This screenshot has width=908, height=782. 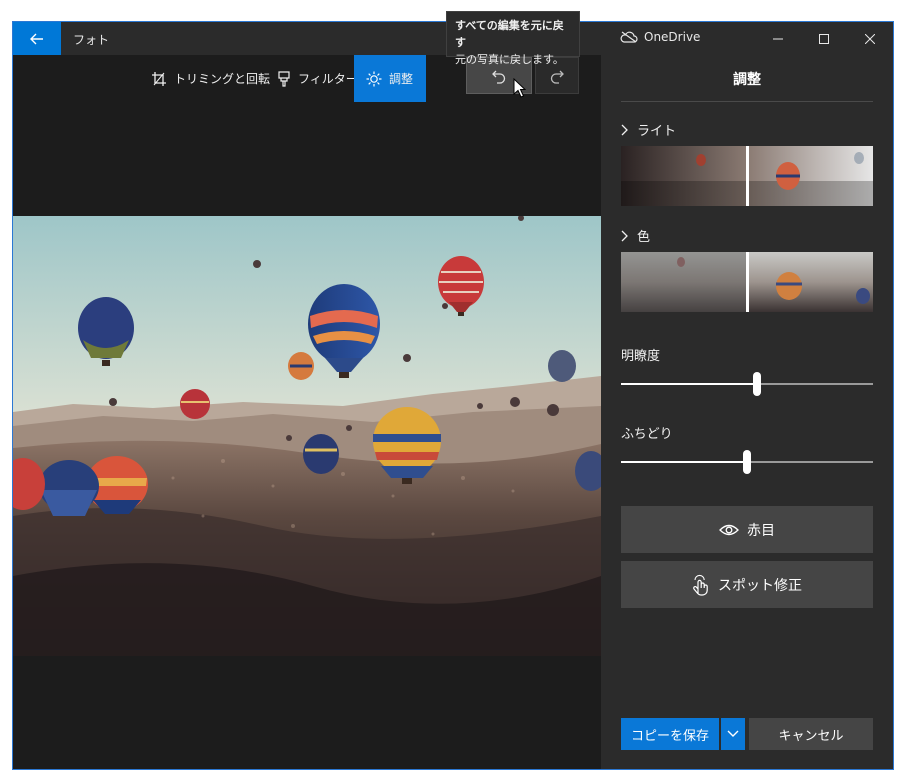 I want to click on filter-icon, so click(x=284, y=78).